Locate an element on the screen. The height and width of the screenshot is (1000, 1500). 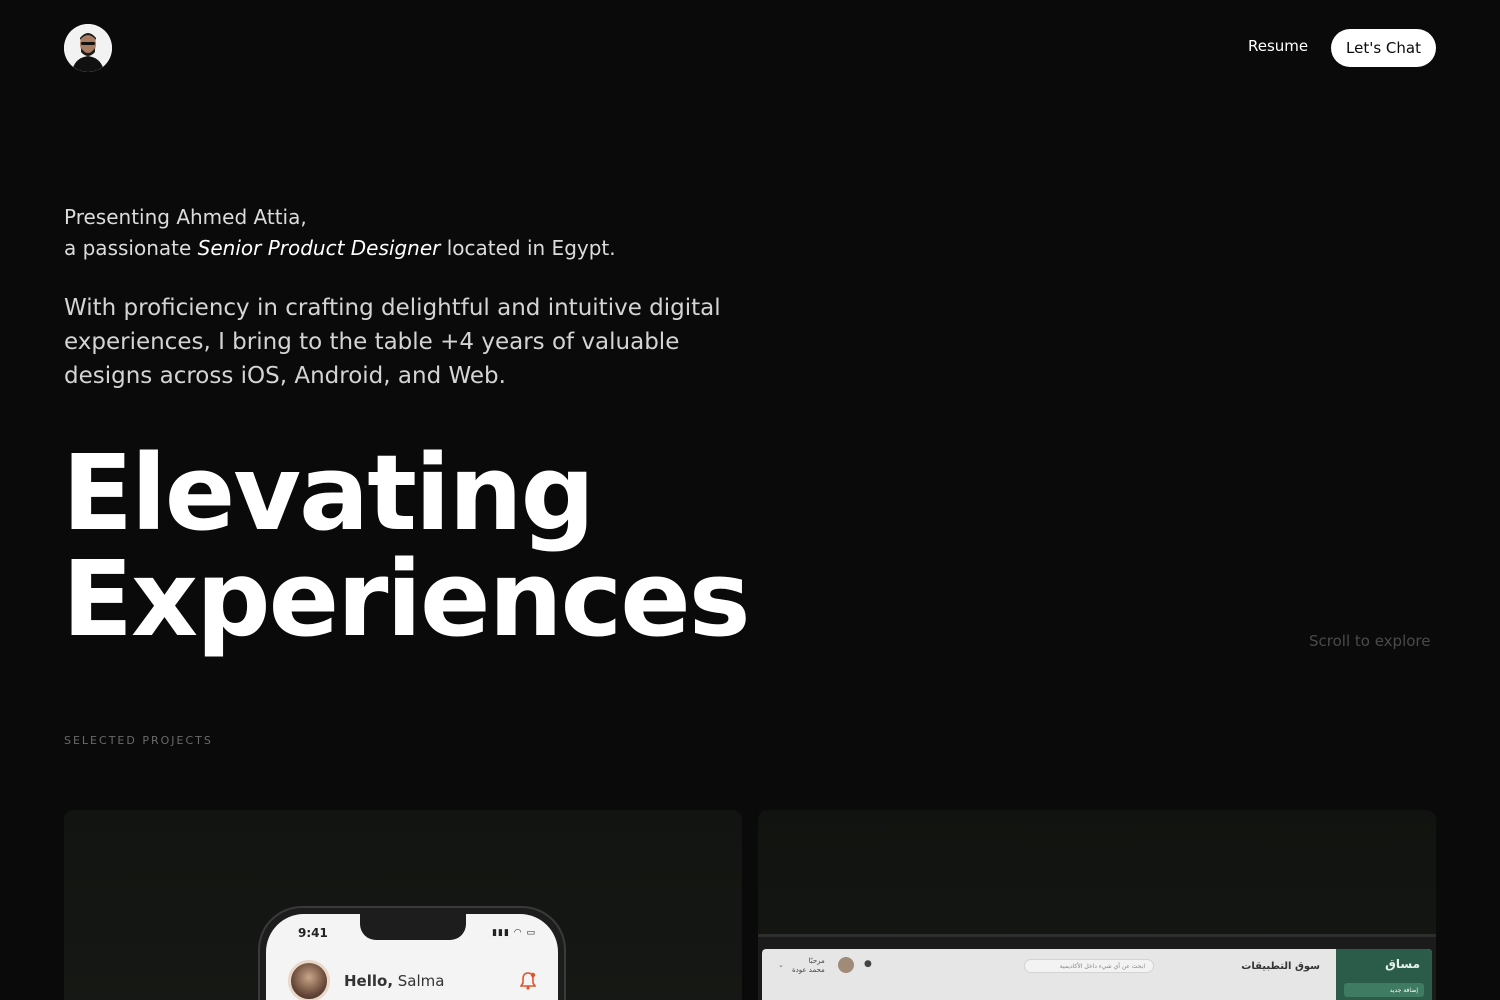
dashboard-search: ابحث عن أي شيء داخل الأكاديمية is located at coordinates (1089, 966).